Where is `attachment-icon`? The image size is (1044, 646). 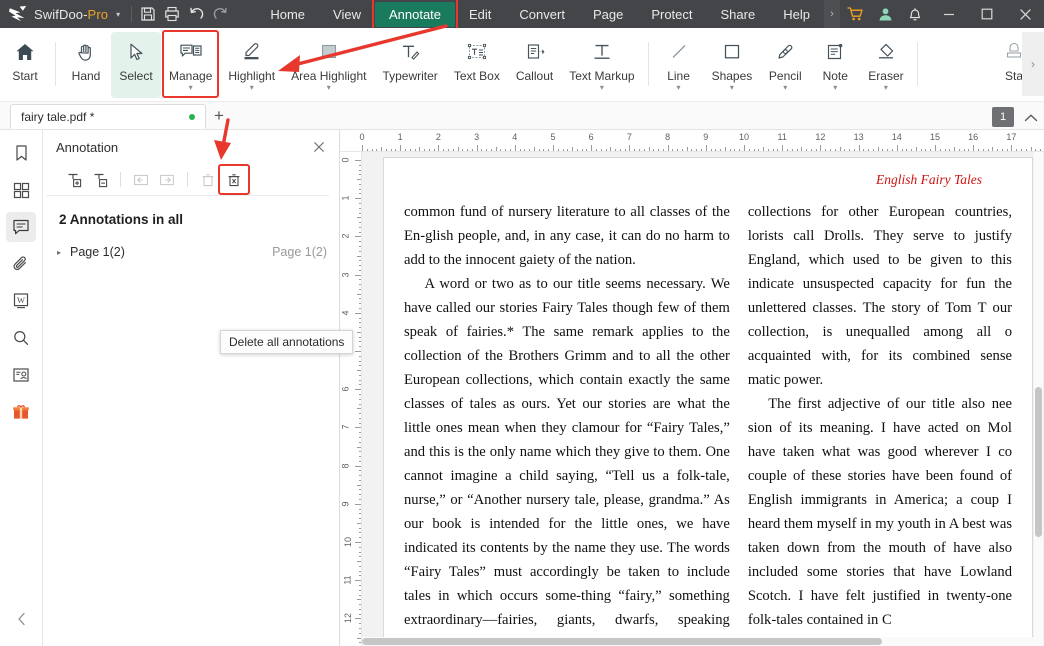 attachment-icon is located at coordinates (19, 263).